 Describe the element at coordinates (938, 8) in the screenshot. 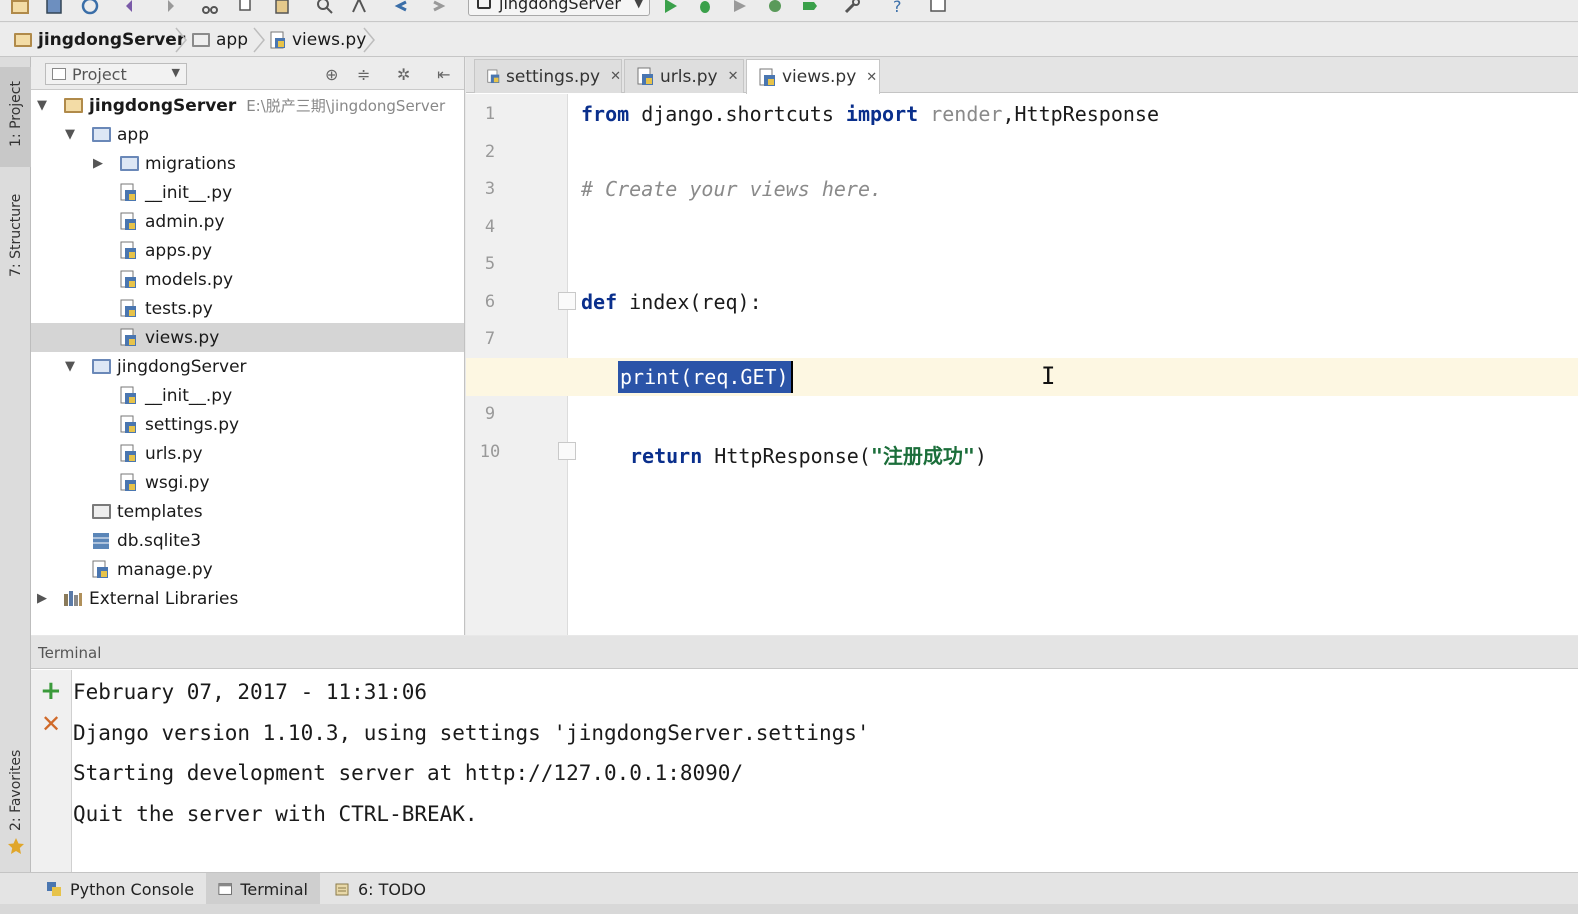

I see `terminal-toolbar-icon` at that location.